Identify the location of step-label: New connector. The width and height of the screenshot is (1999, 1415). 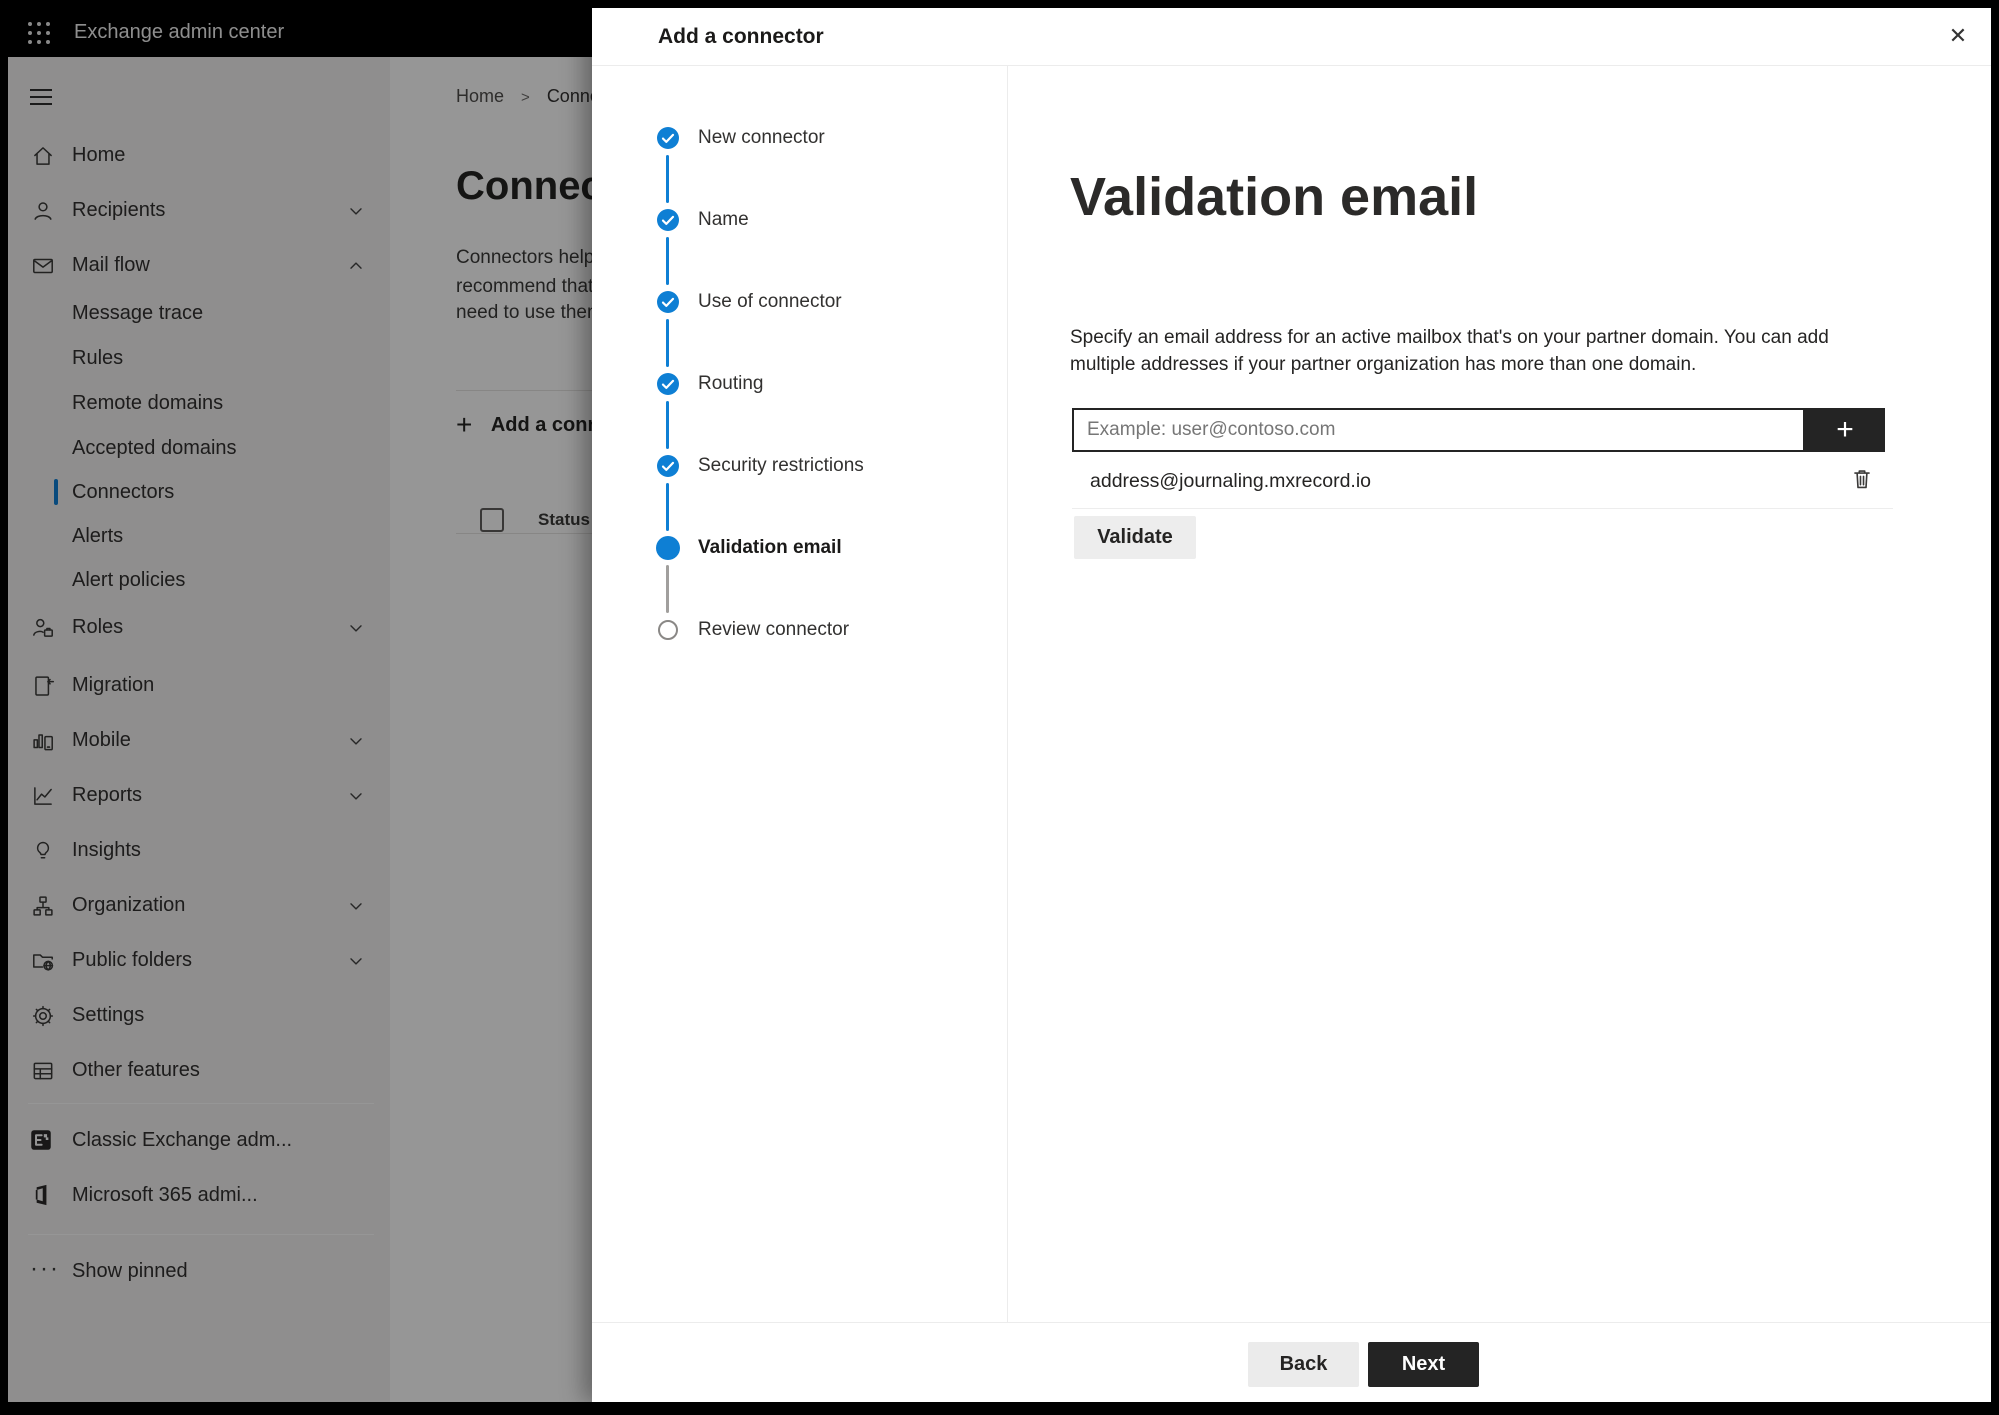
(761, 137).